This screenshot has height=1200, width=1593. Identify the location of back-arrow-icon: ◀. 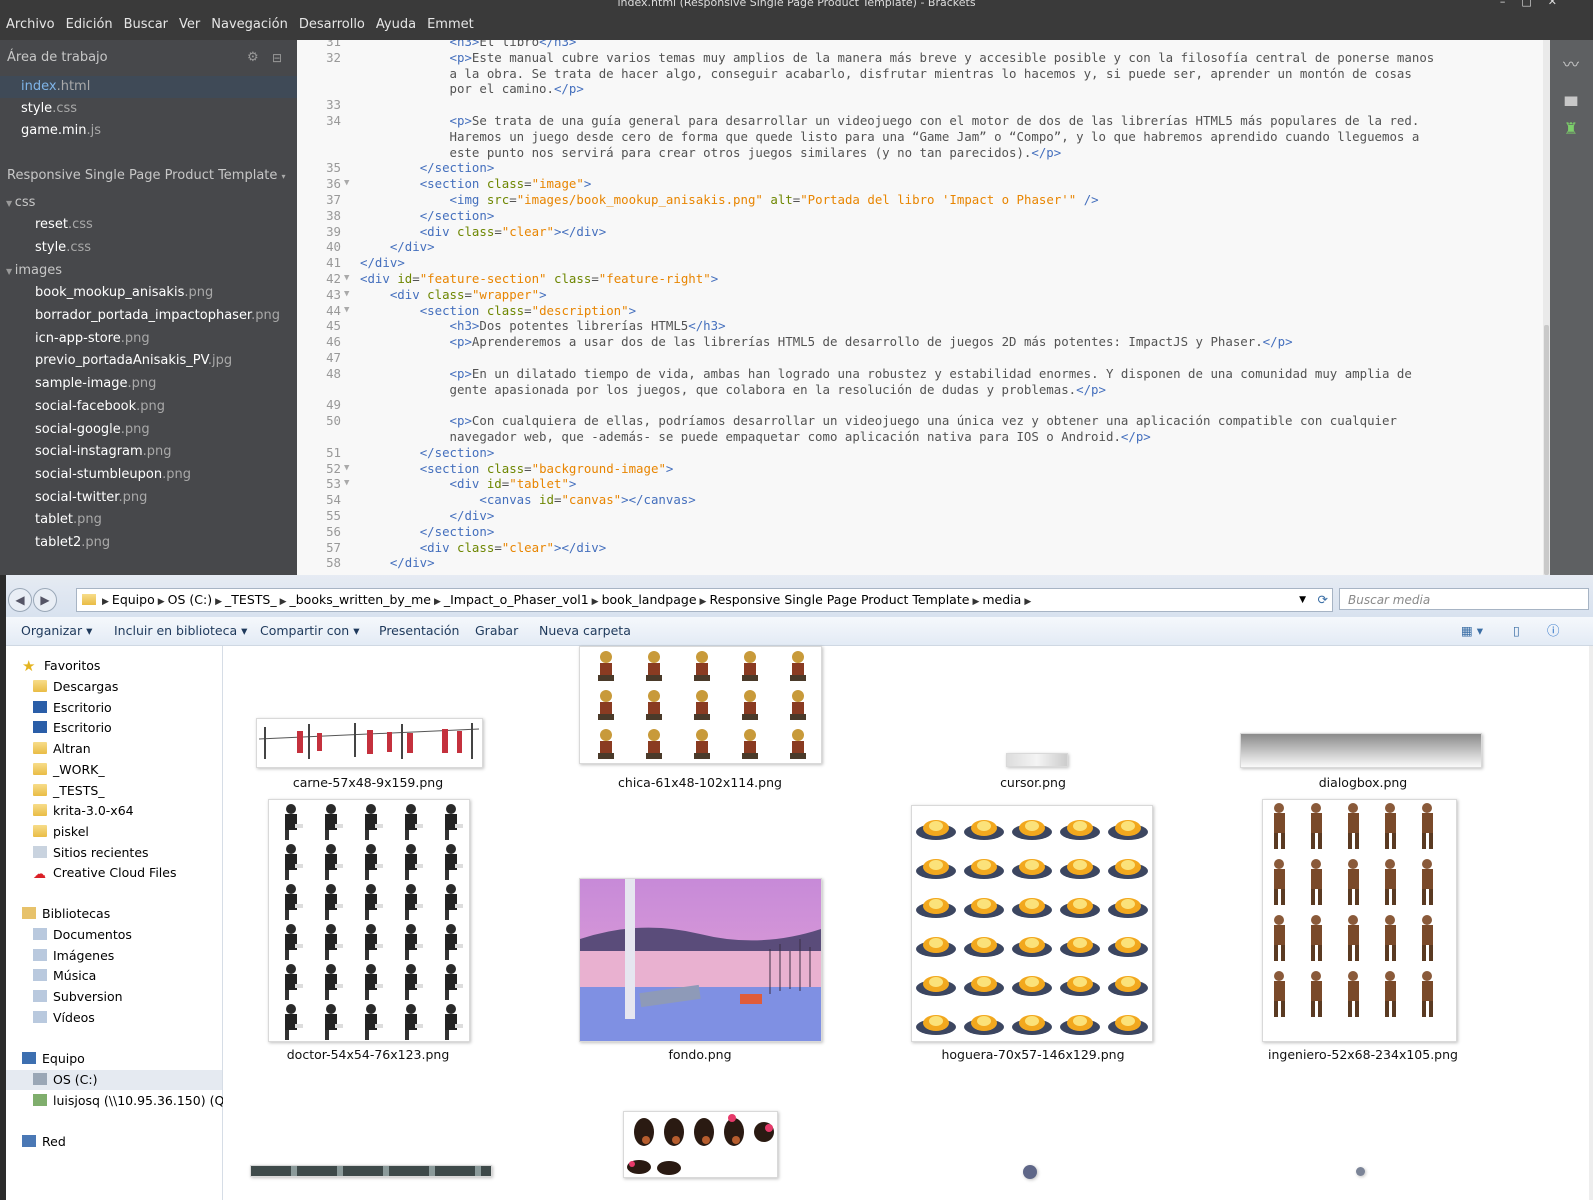
(20, 600).